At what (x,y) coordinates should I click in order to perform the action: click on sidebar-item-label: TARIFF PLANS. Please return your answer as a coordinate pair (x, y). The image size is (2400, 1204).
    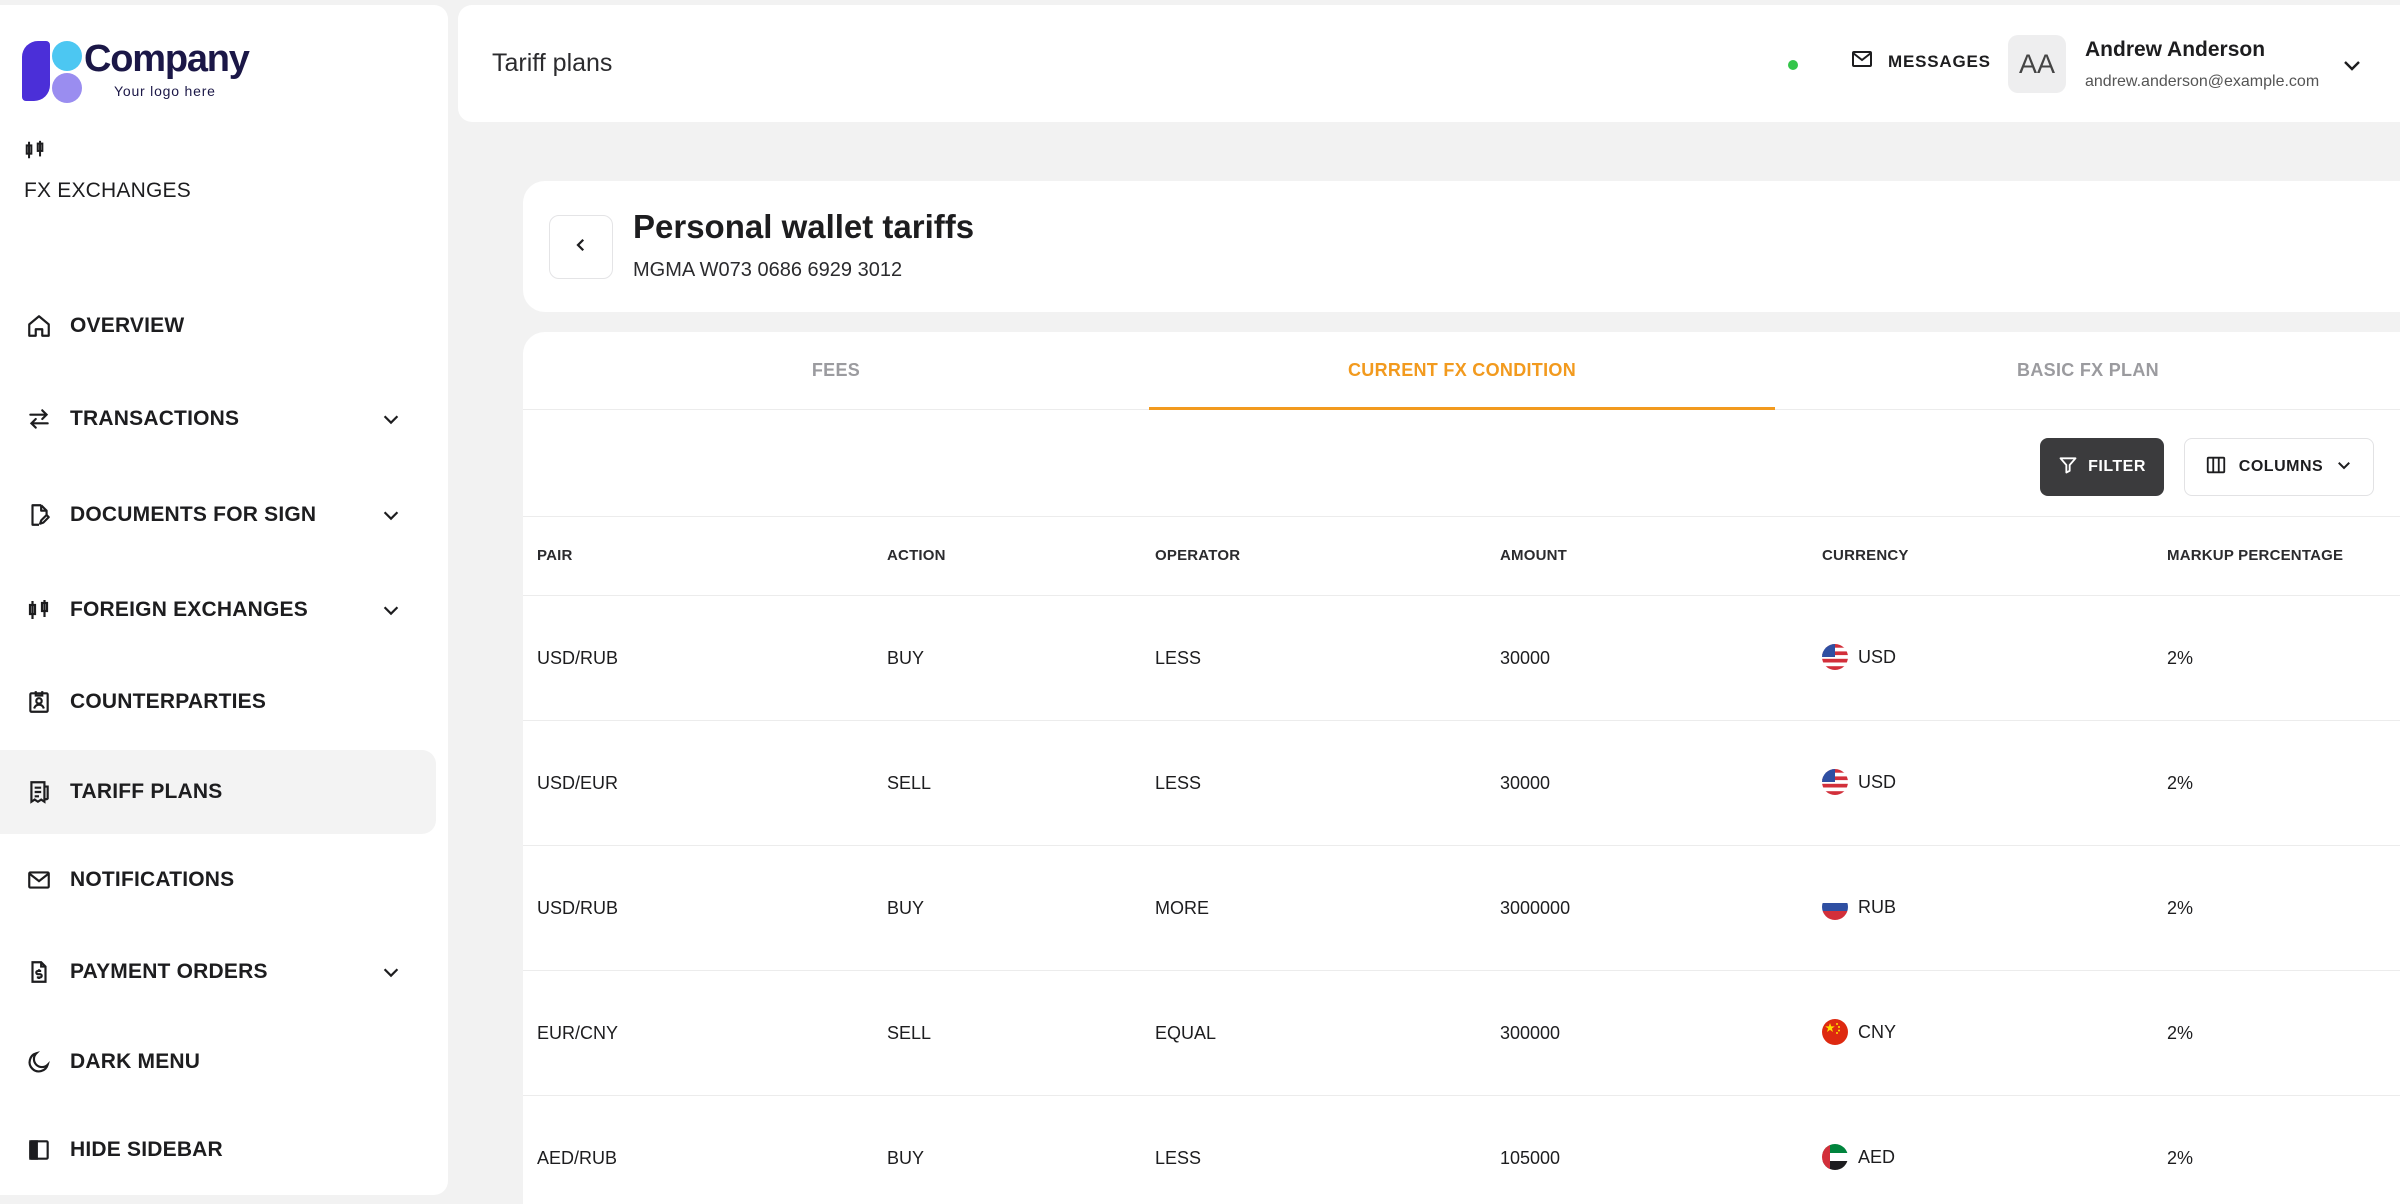
    Looking at the image, I should click on (146, 791).